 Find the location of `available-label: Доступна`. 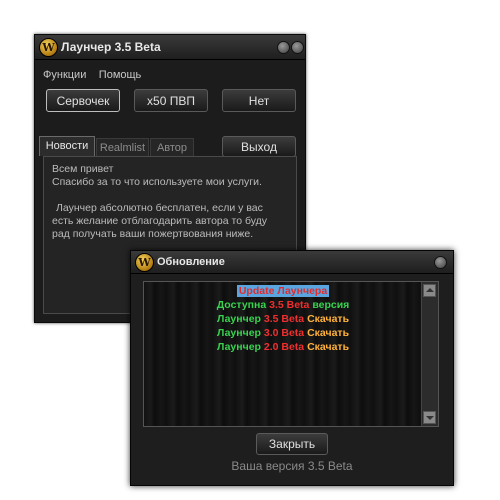

available-label: Доступна is located at coordinates (241, 305).